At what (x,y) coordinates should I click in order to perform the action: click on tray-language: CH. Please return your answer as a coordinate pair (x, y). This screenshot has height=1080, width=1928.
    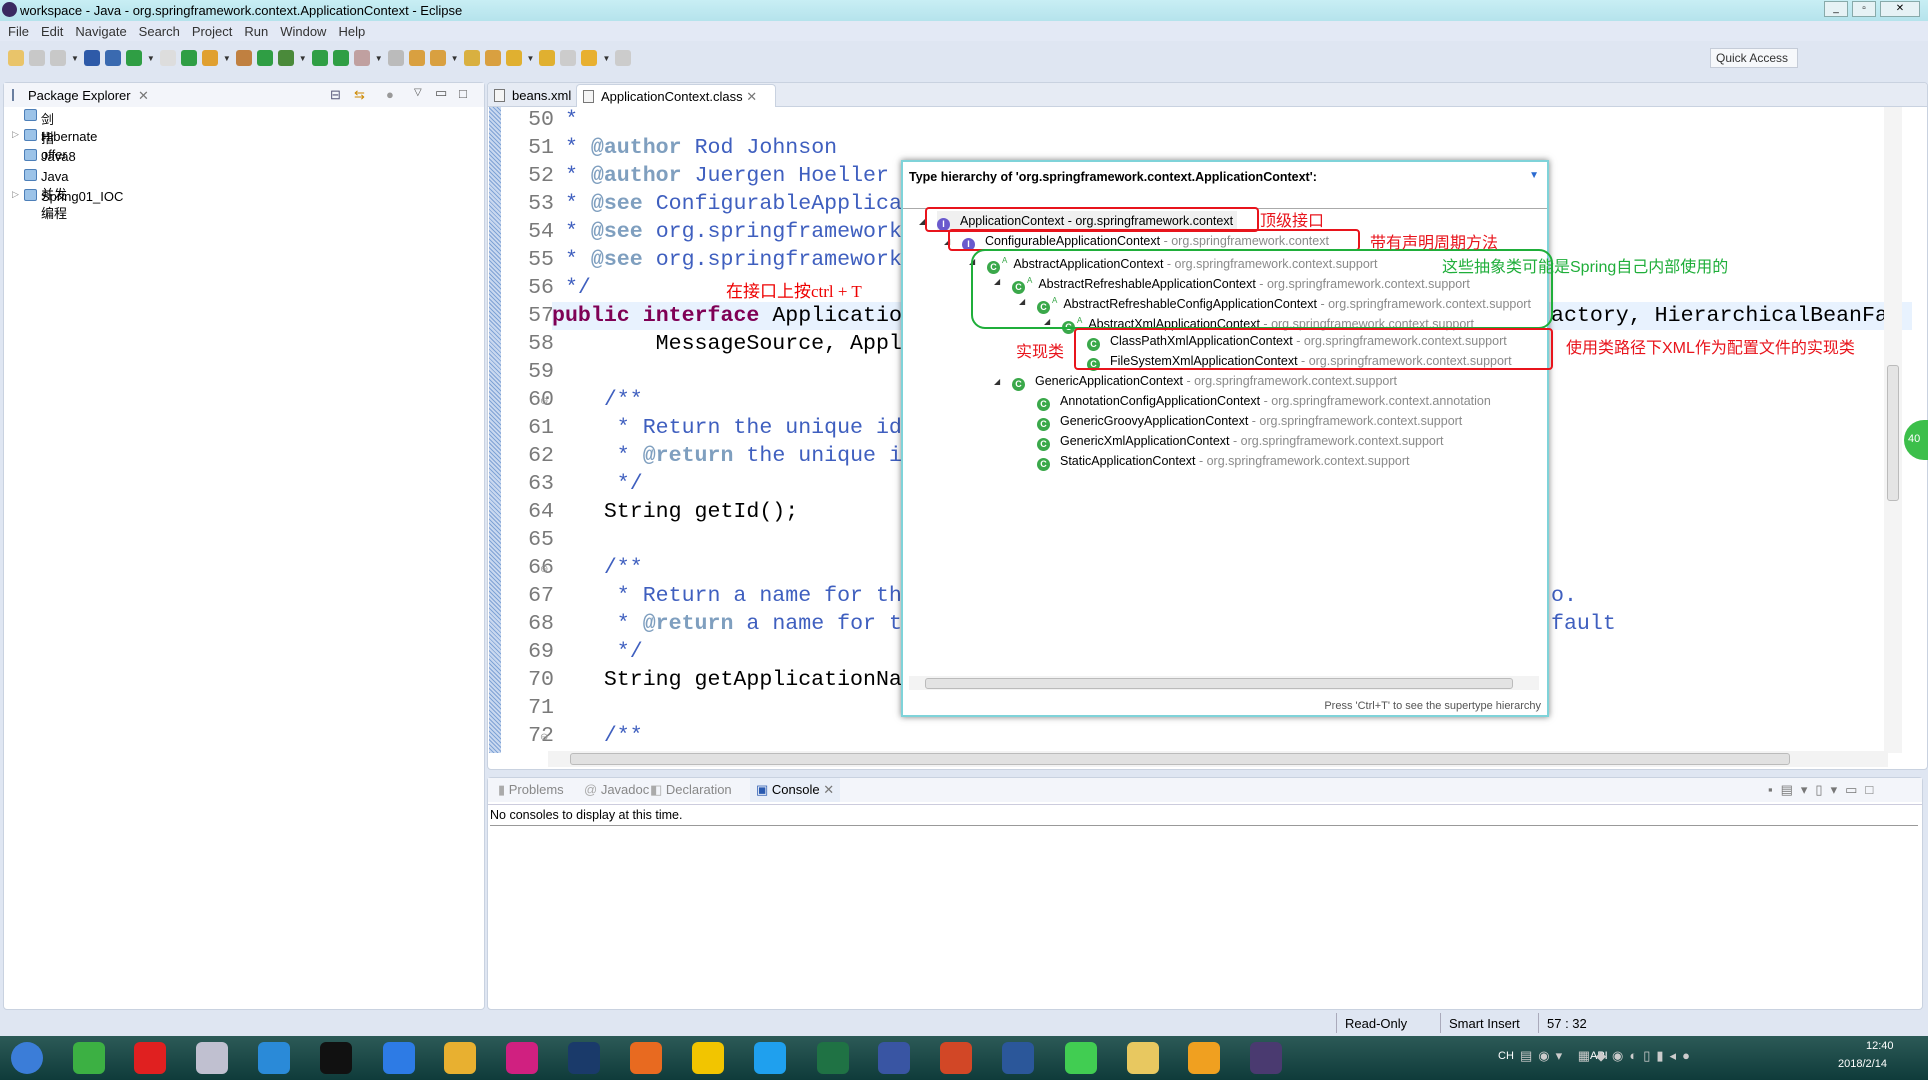
    Looking at the image, I should click on (1506, 1056).